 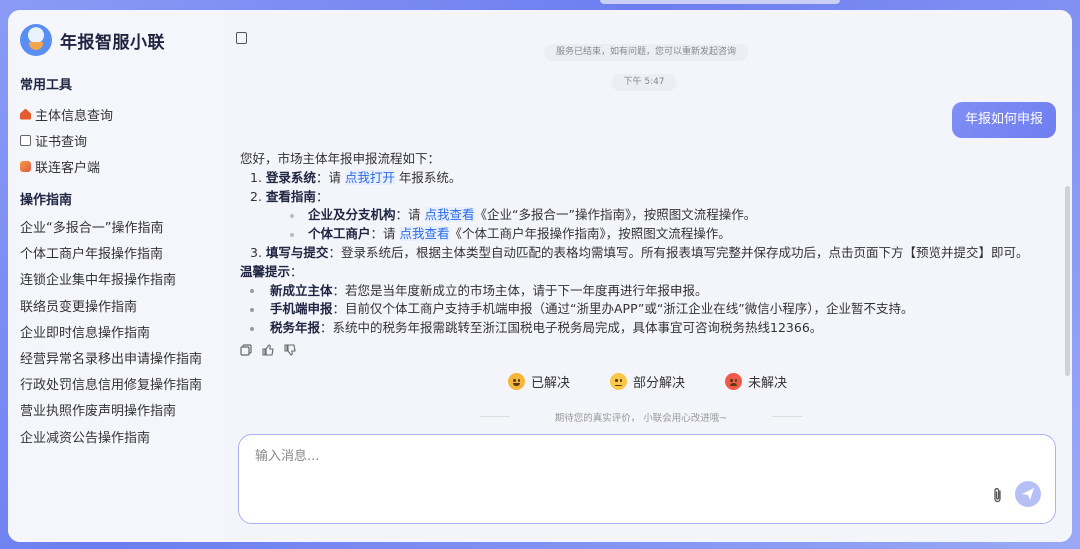 What do you see at coordinates (516, 381) in the screenshot?
I see `happy-face-icon` at bounding box center [516, 381].